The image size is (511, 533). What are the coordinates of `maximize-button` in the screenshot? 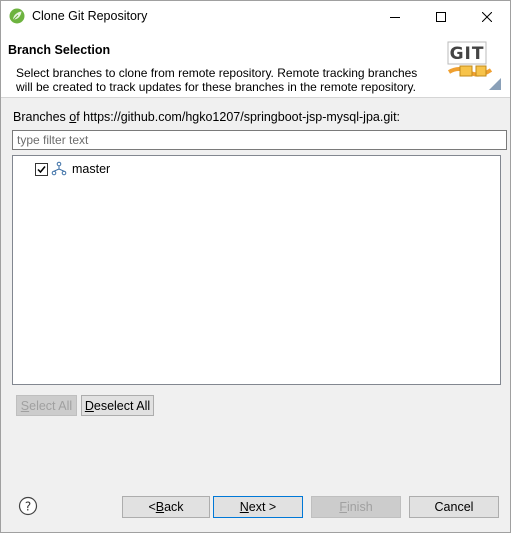 It's located at (441, 16).